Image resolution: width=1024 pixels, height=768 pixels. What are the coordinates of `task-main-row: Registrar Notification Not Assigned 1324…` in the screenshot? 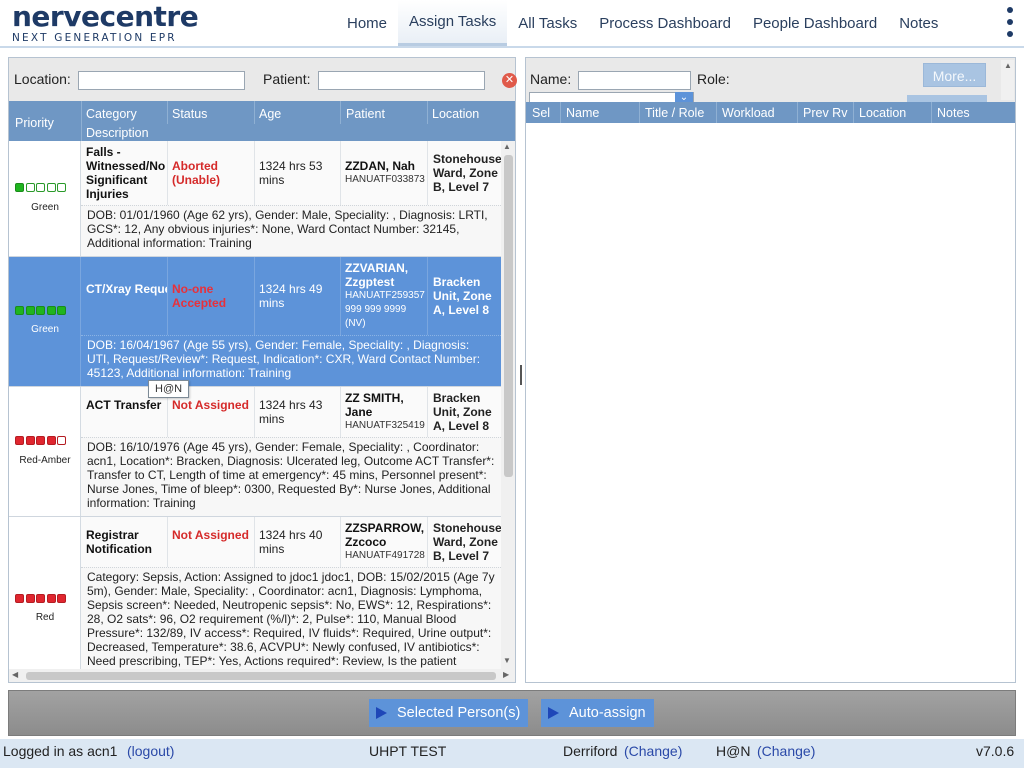 It's located at (291, 542).